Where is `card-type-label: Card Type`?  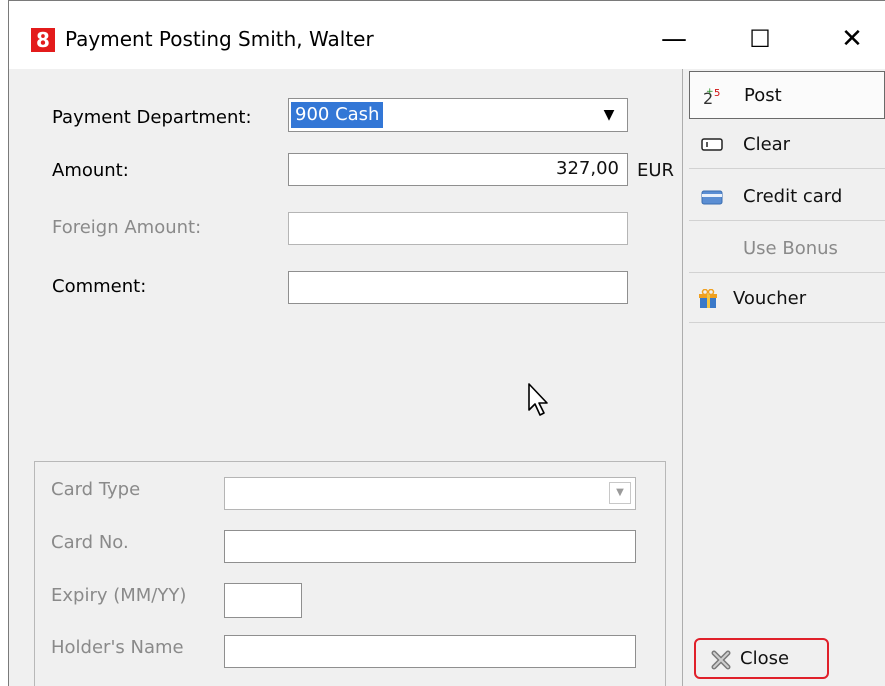 card-type-label: Card Type is located at coordinates (96, 489).